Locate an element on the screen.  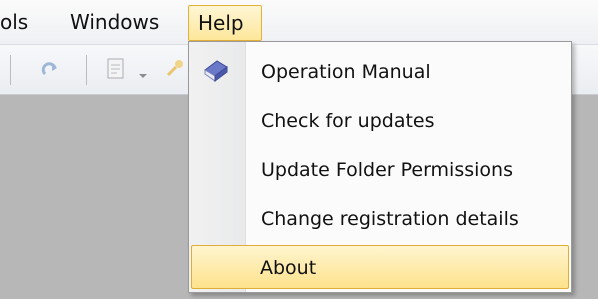
menu-item-about: About is located at coordinates (380, 267).